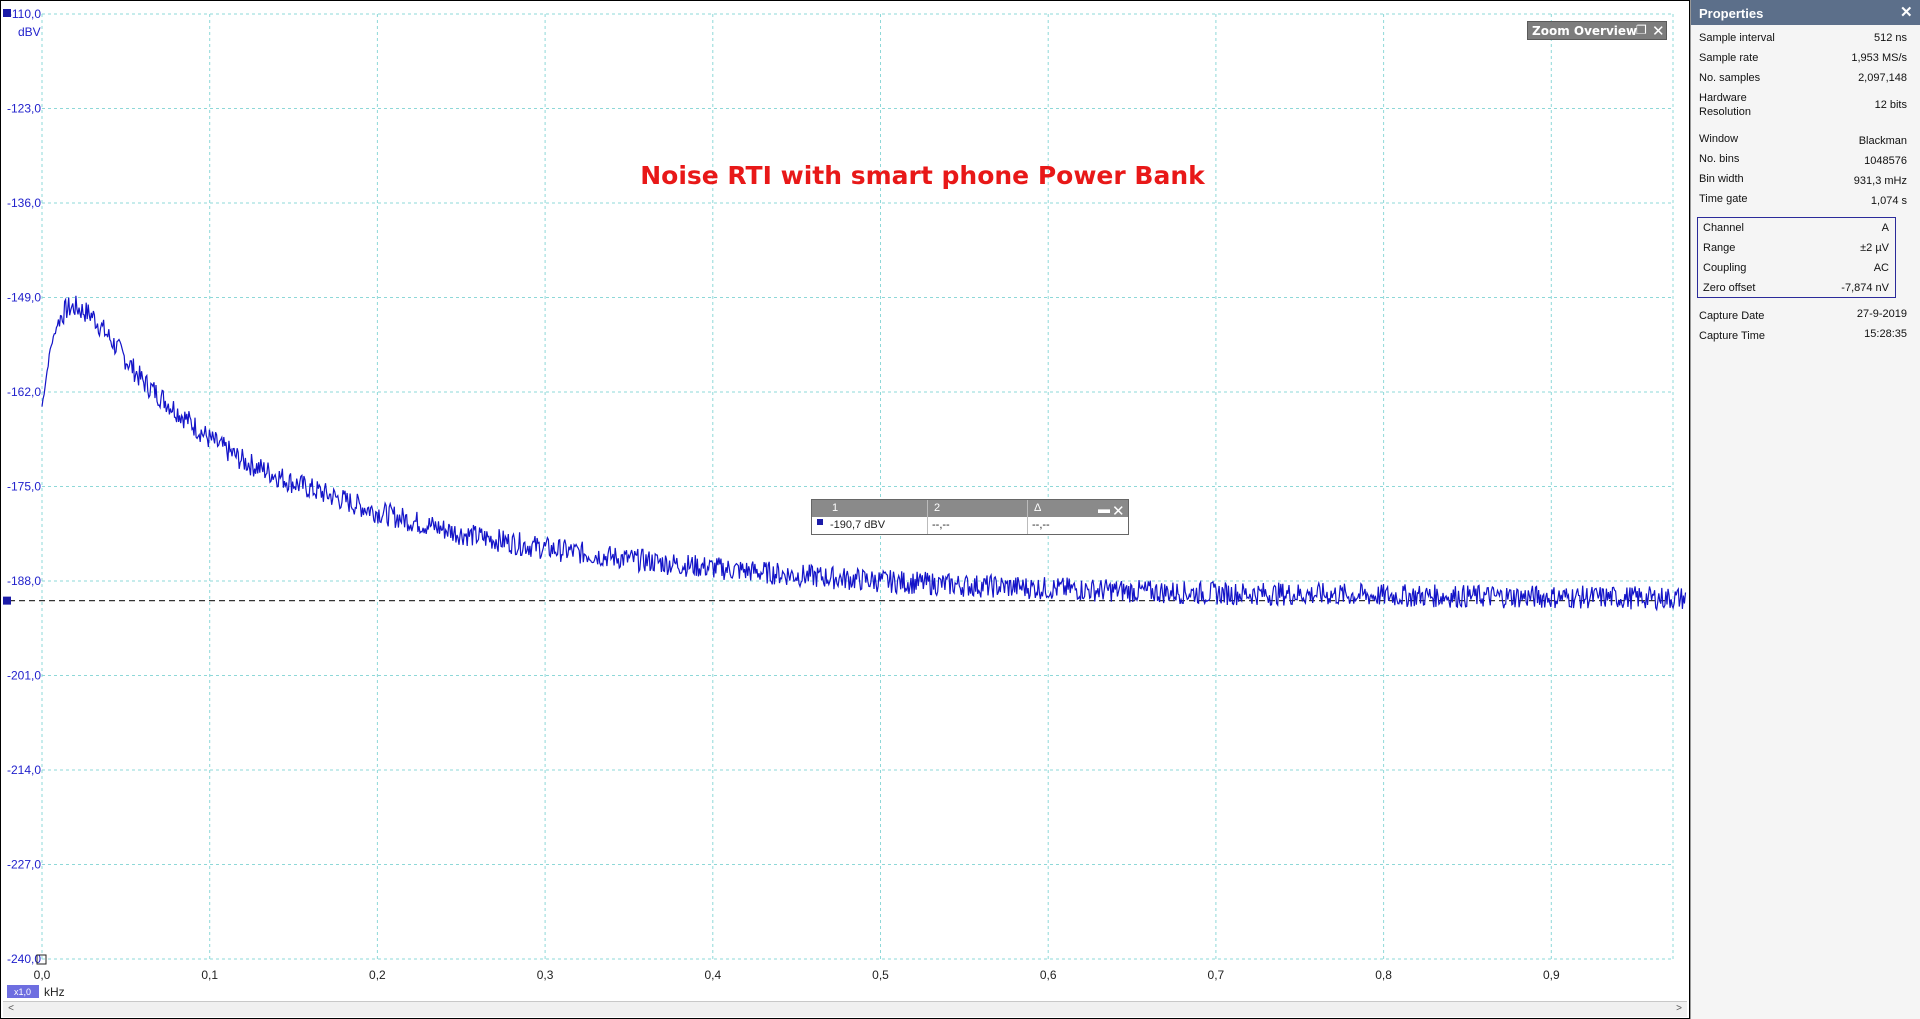 Image resolution: width=1920 pixels, height=1019 pixels. What do you see at coordinates (1719, 159) in the screenshot?
I see `property-label: No. bins` at bounding box center [1719, 159].